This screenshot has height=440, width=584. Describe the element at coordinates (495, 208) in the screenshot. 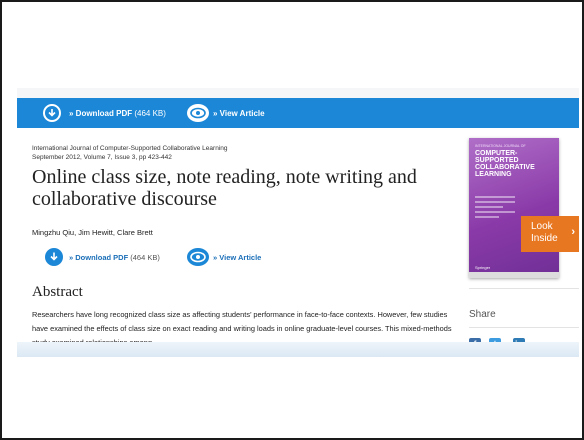

I see `cover-decoration` at that location.